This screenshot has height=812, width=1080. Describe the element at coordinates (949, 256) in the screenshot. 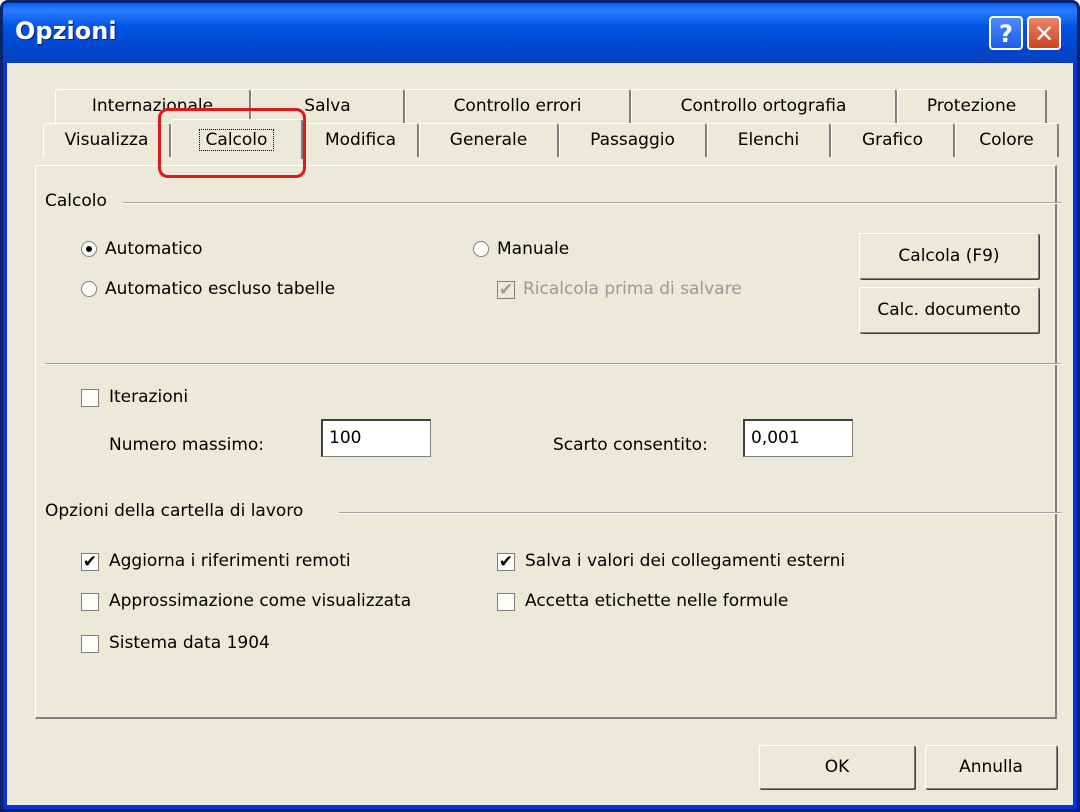

I see `calcola-button: Calcola (F9)` at that location.